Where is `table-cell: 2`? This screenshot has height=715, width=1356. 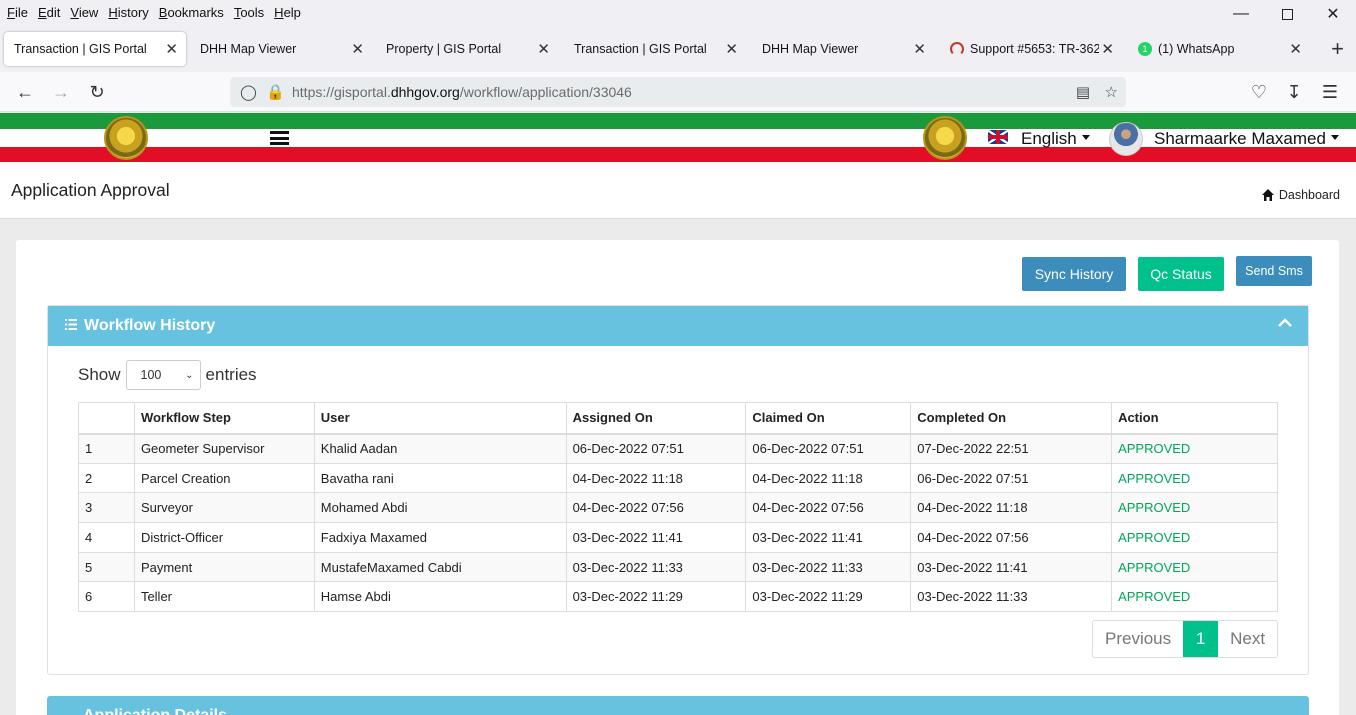
table-cell: 2 is located at coordinates (106, 478).